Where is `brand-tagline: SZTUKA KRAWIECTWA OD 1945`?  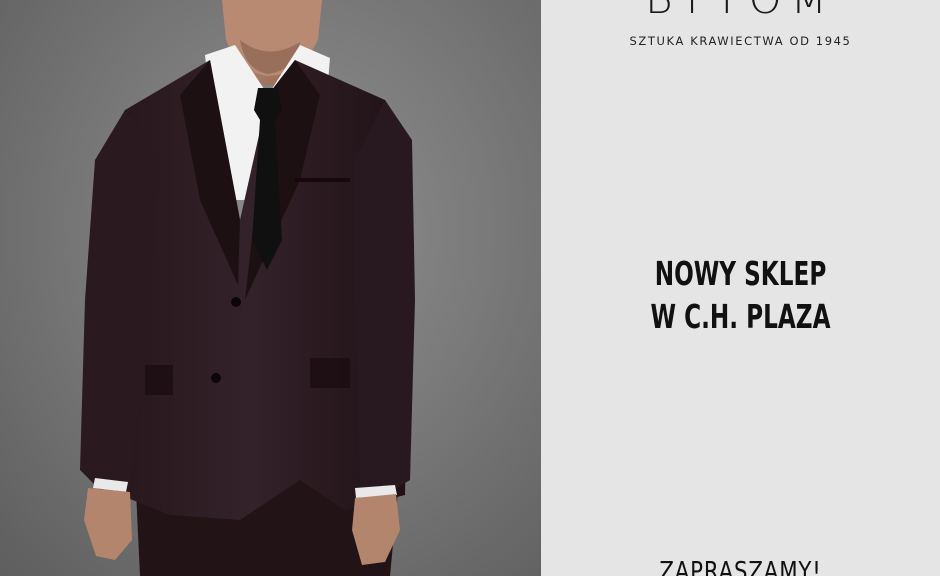
brand-tagline: SZTUKA KRAWIECTWA OD 1945 is located at coordinates (740, 41).